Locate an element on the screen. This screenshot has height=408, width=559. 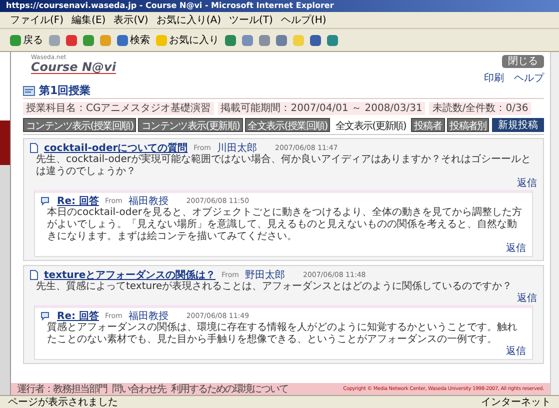
reply-body: 質感とアフォーダンスの関係は、環境に存在する情報を人がどのように知覚するかということです。触れたことのない素材でも、見た目から手触りを想像できる、ということがアフォーダンスの一例です。 is located at coordinates (282, 334).